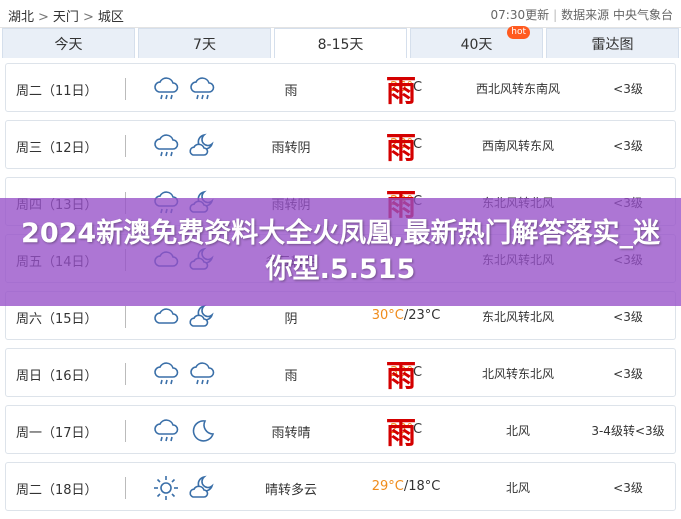 The height and width of the screenshot is (519, 681). I want to click on tab-label: 雷达图, so click(612, 44).